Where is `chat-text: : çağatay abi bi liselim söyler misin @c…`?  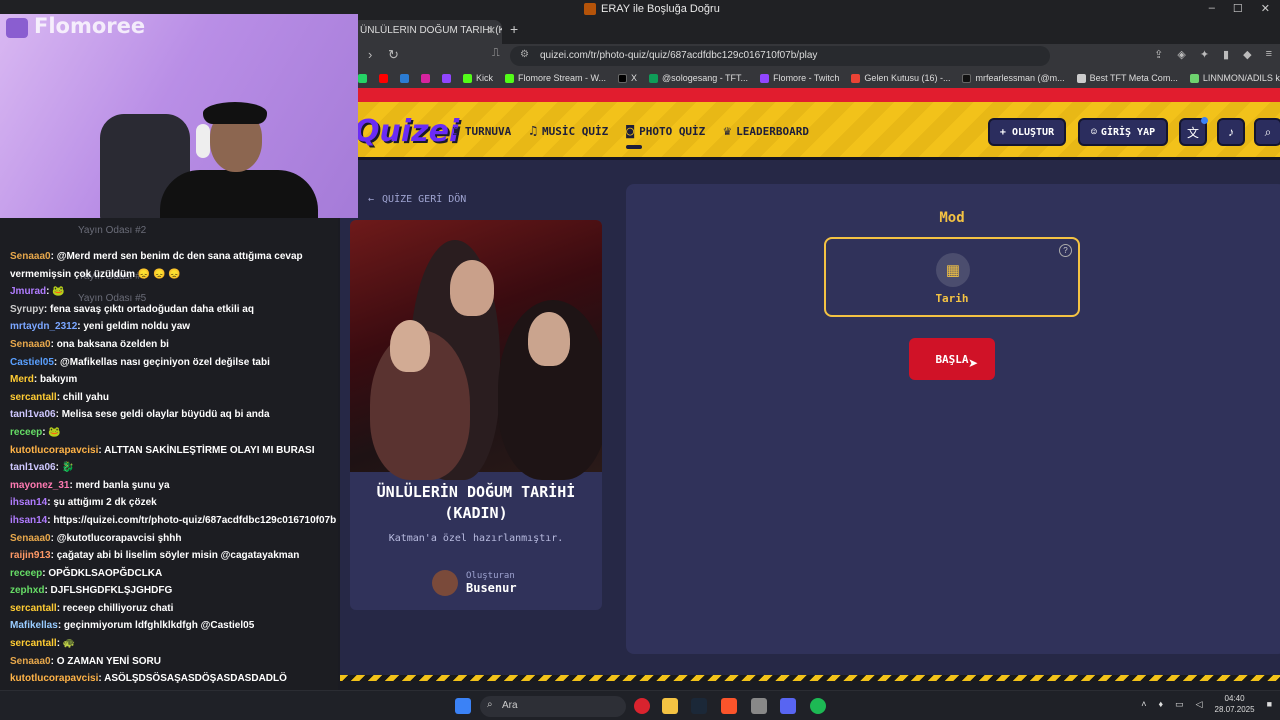
chat-text: : çağatay abi bi liselim söyler misin @c… is located at coordinates (175, 556).